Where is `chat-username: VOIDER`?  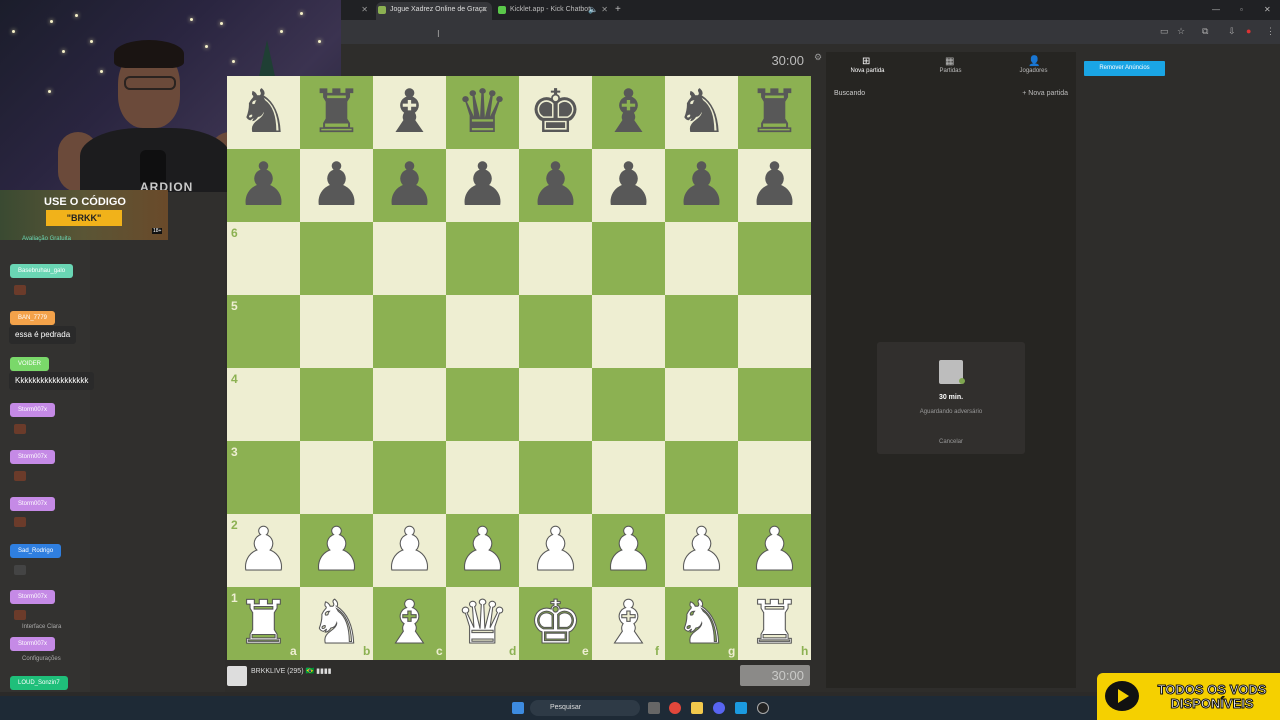 chat-username: VOIDER is located at coordinates (30, 364).